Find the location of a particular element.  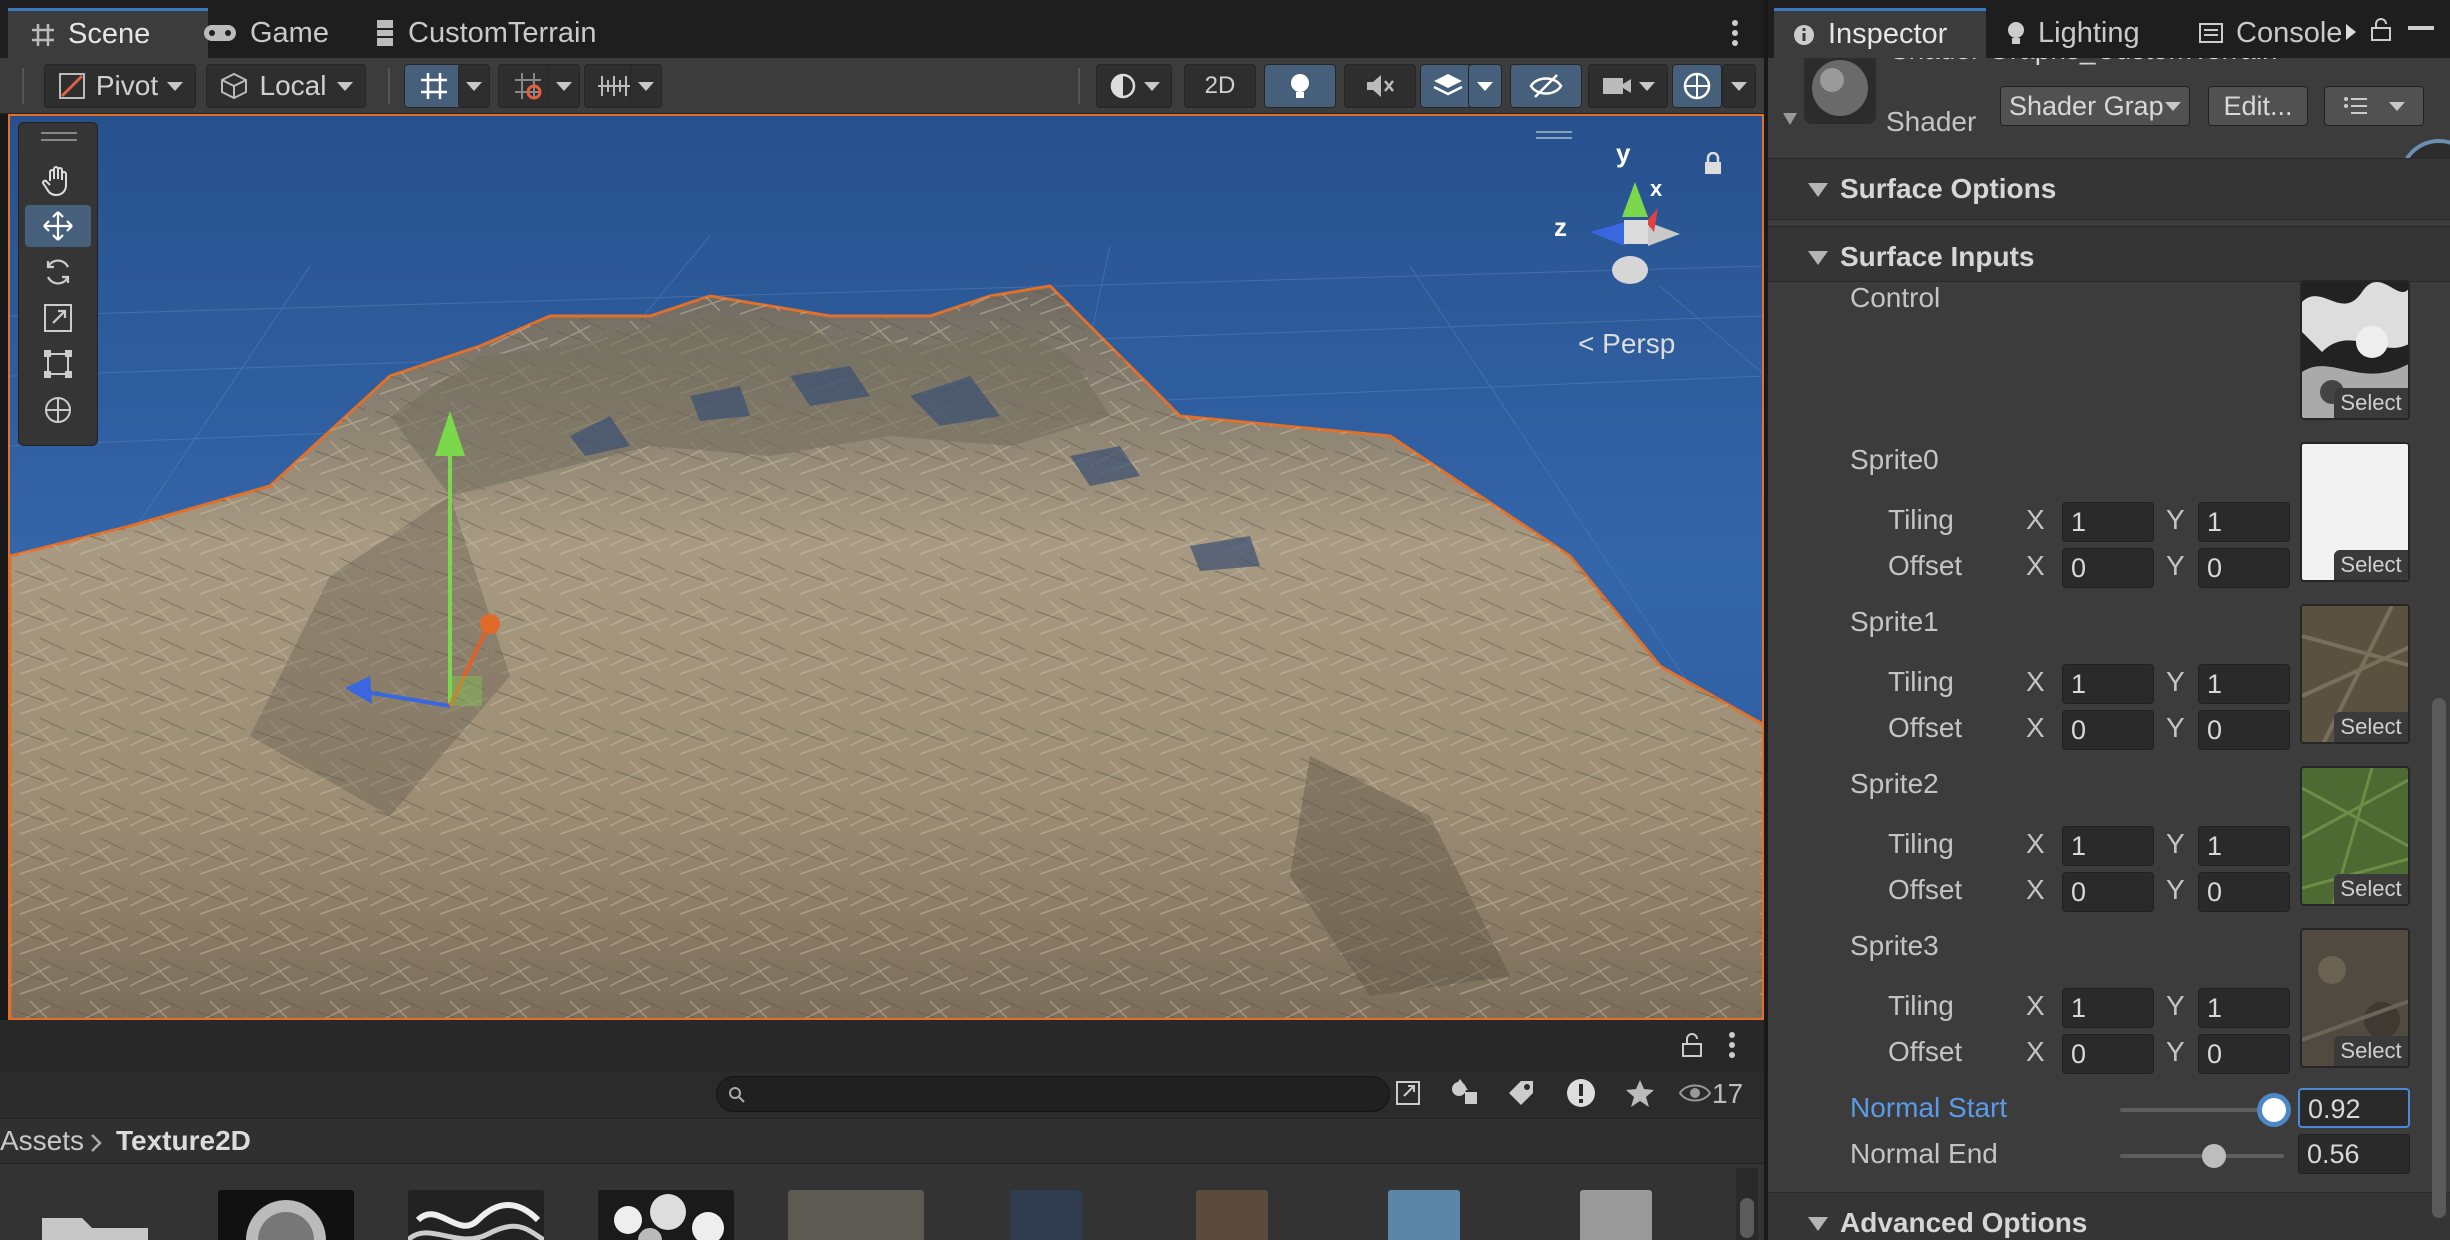

project-search-input is located at coordinates (1053, 1094).